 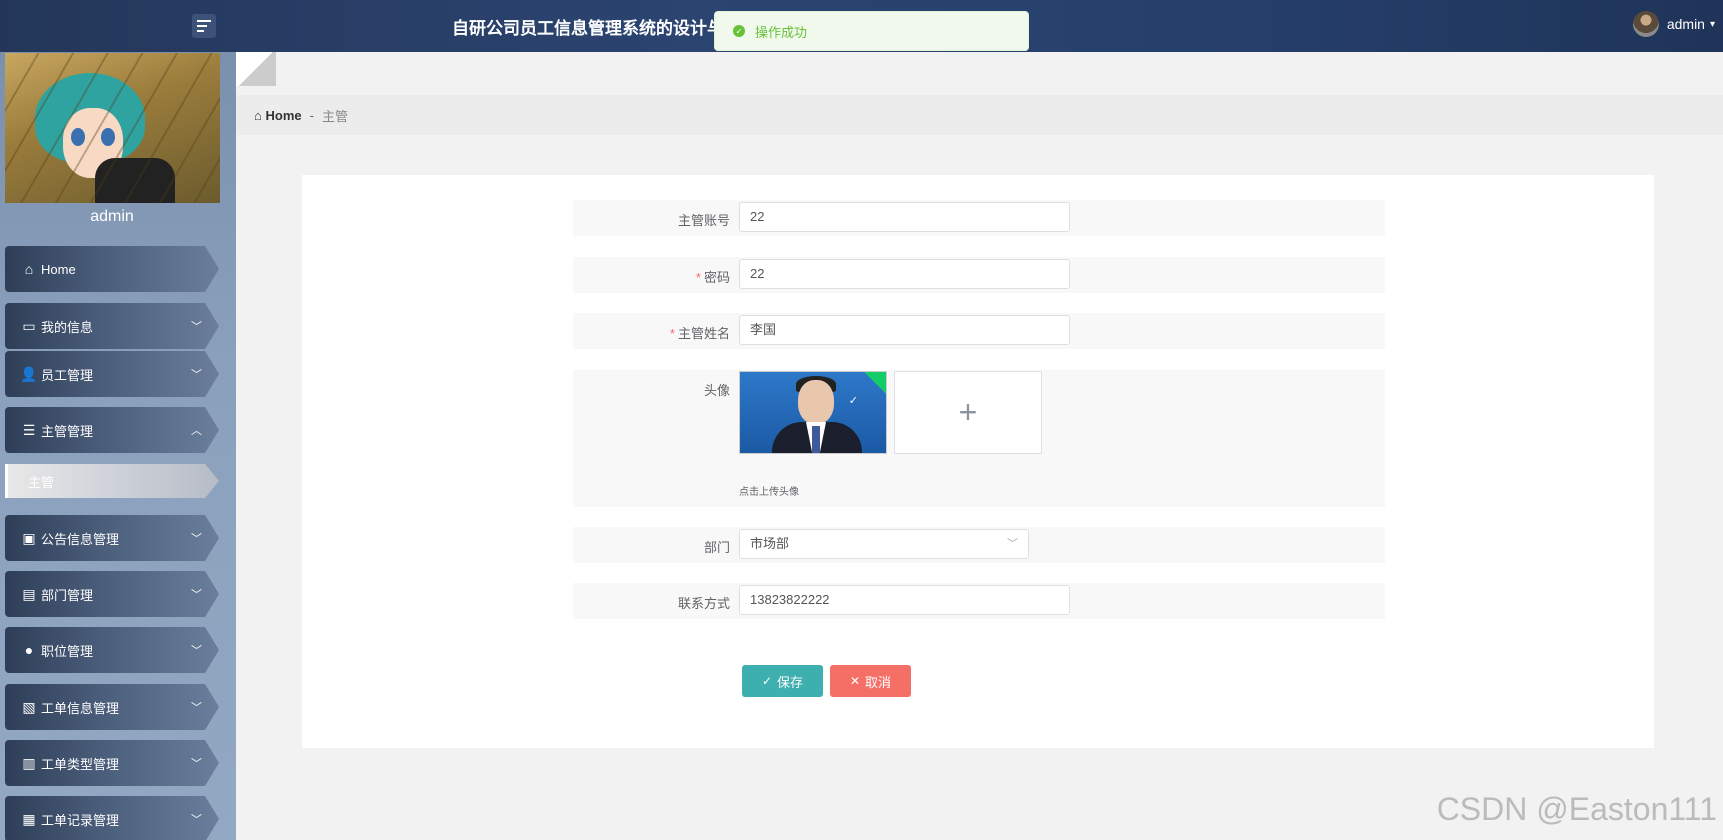 What do you see at coordinates (1576, 809) in the screenshot?
I see `watermark: CSDN @Easton111` at bounding box center [1576, 809].